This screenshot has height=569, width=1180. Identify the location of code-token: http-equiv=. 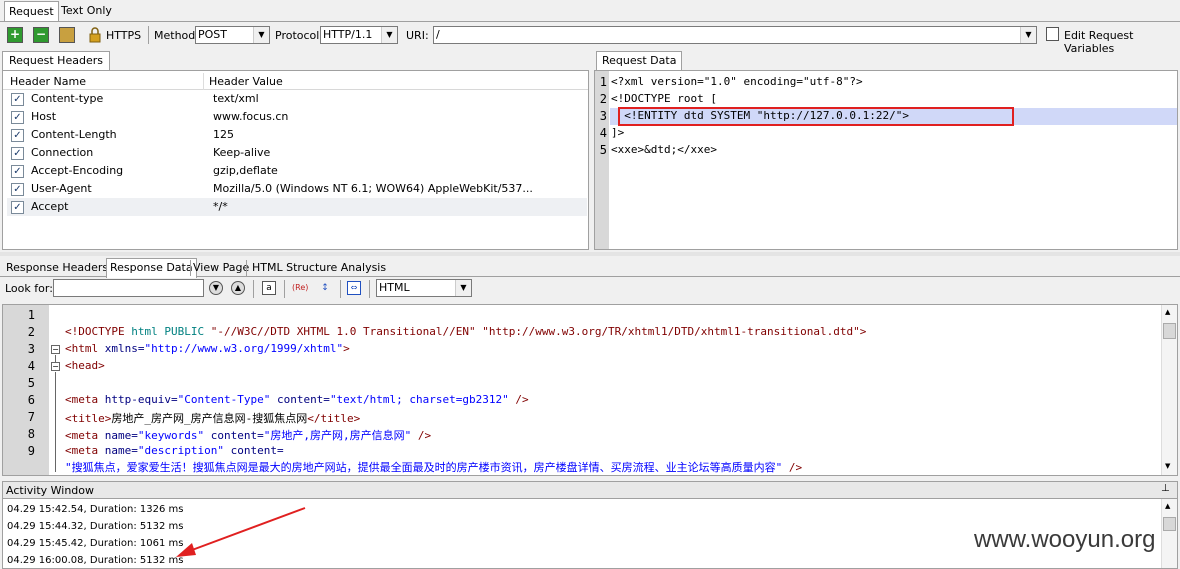
(138, 399).